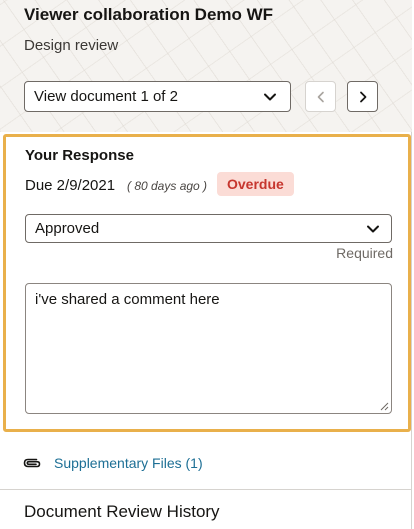  What do you see at coordinates (79, 155) in the screenshot?
I see `response-heading: Your Response` at bounding box center [79, 155].